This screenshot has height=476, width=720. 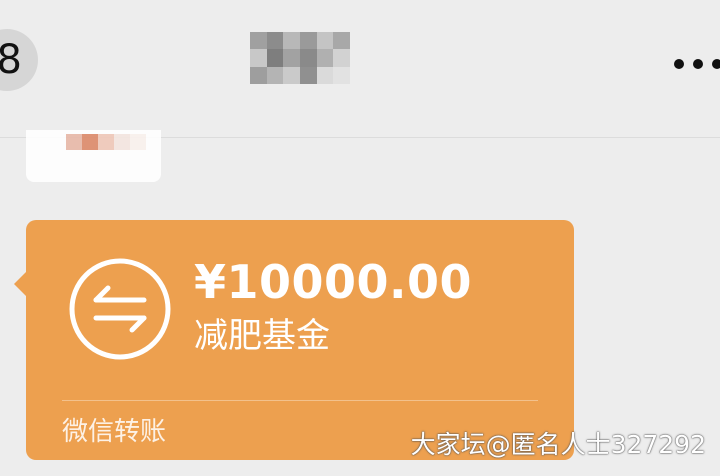 I want to click on more-dots-icon, so click(x=695, y=64).